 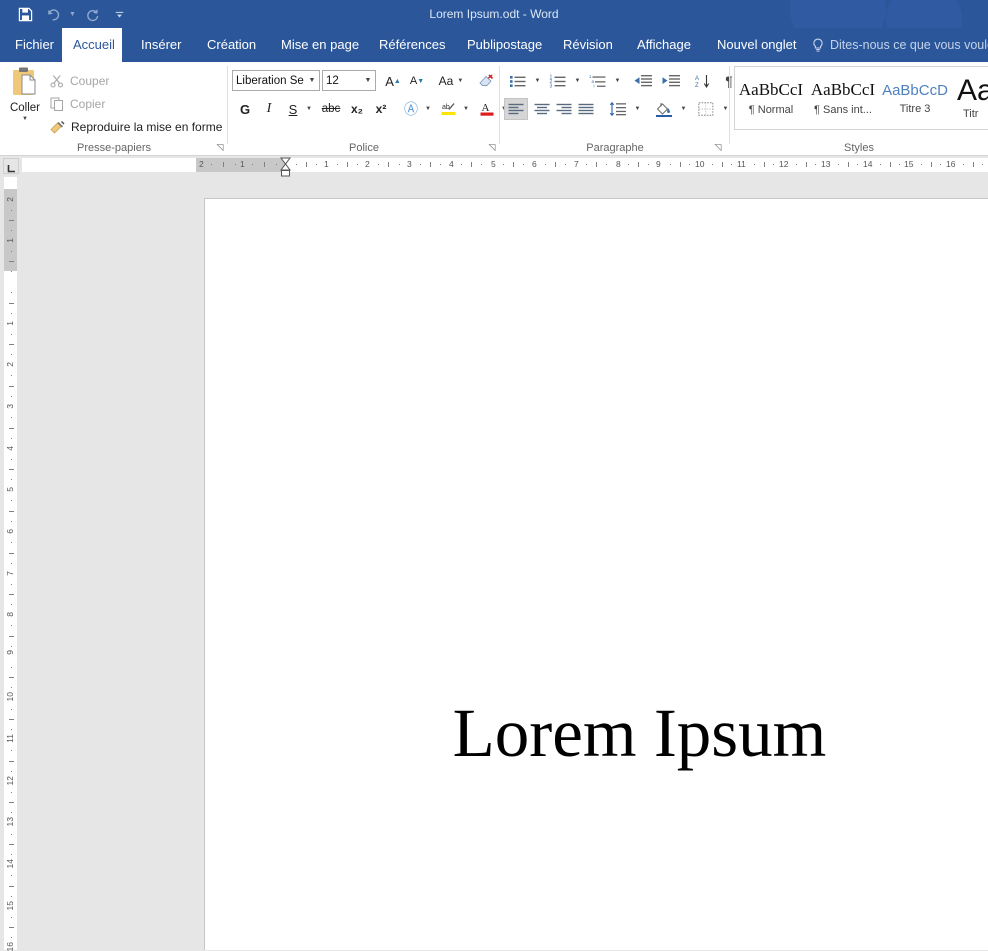 I want to click on undo-dropdown-icon: ▼, so click(x=72, y=14).